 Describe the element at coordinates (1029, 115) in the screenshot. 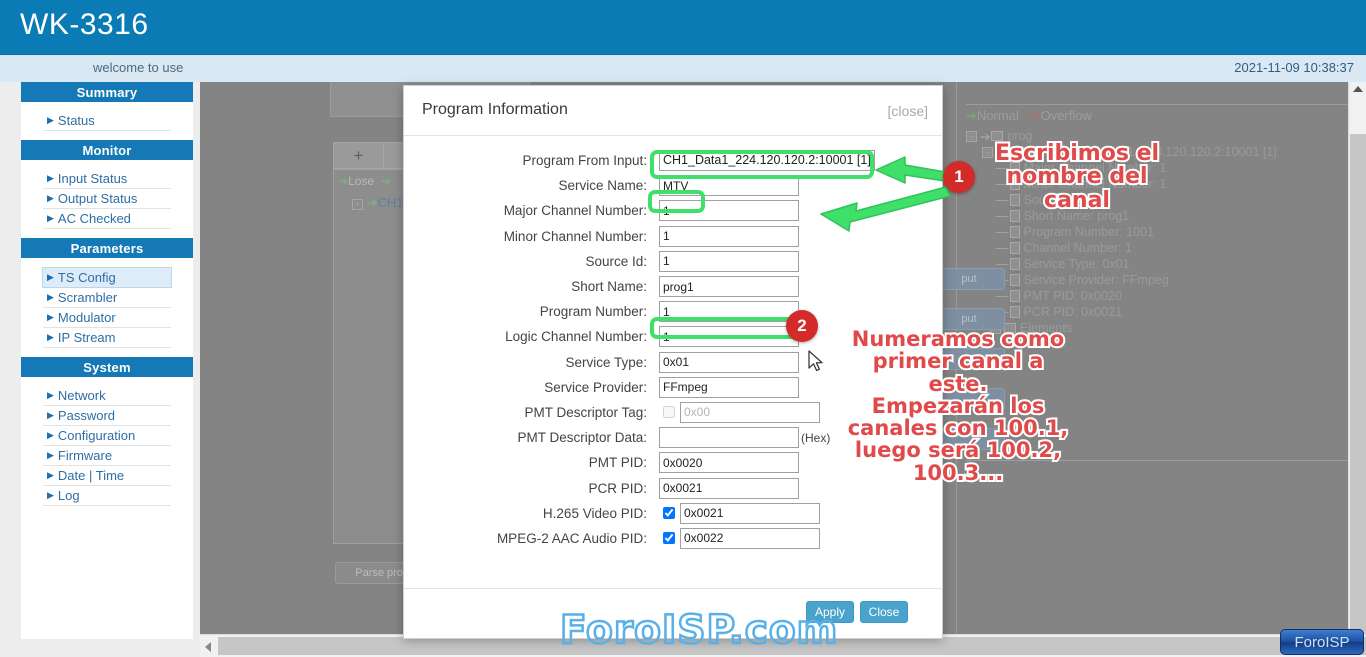

I see `output-legend: ➔Normal ➔Overflow` at that location.